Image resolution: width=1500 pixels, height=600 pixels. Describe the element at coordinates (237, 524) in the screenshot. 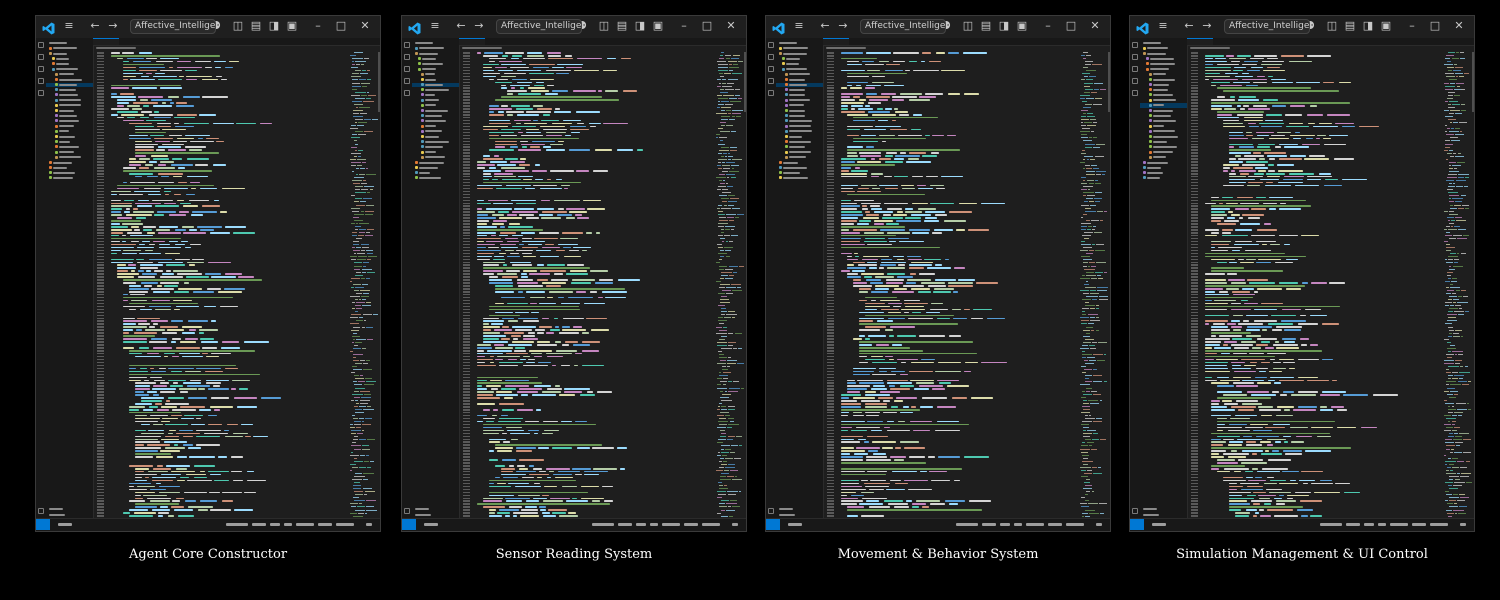

I see `status-position` at that location.